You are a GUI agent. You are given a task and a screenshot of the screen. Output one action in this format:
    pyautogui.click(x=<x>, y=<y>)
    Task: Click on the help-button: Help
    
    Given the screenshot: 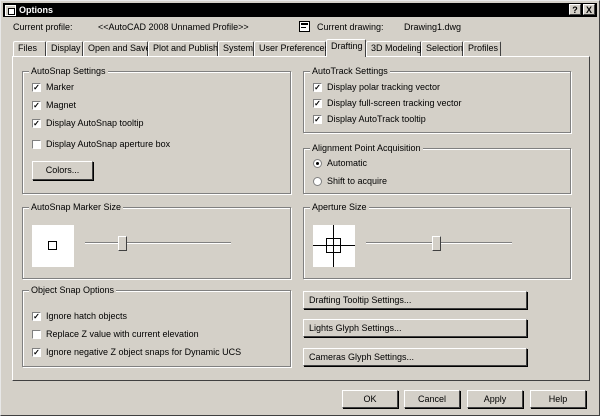 What is the action you would take?
    pyautogui.click(x=558, y=399)
    